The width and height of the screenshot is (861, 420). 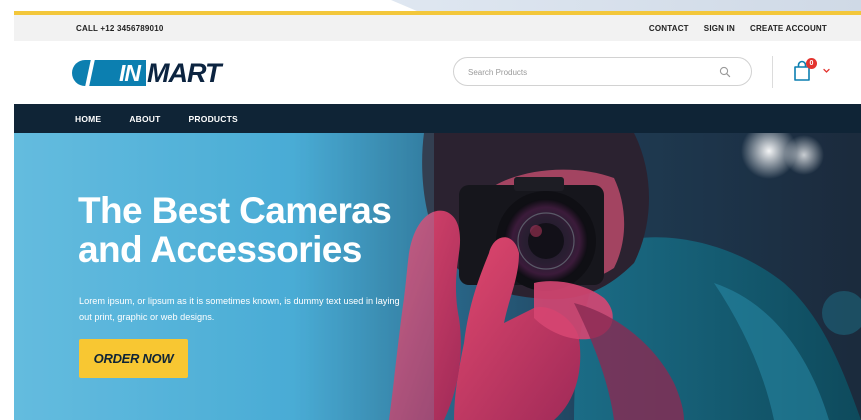 I want to click on logo-pill: IN, so click(x=109, y=73).